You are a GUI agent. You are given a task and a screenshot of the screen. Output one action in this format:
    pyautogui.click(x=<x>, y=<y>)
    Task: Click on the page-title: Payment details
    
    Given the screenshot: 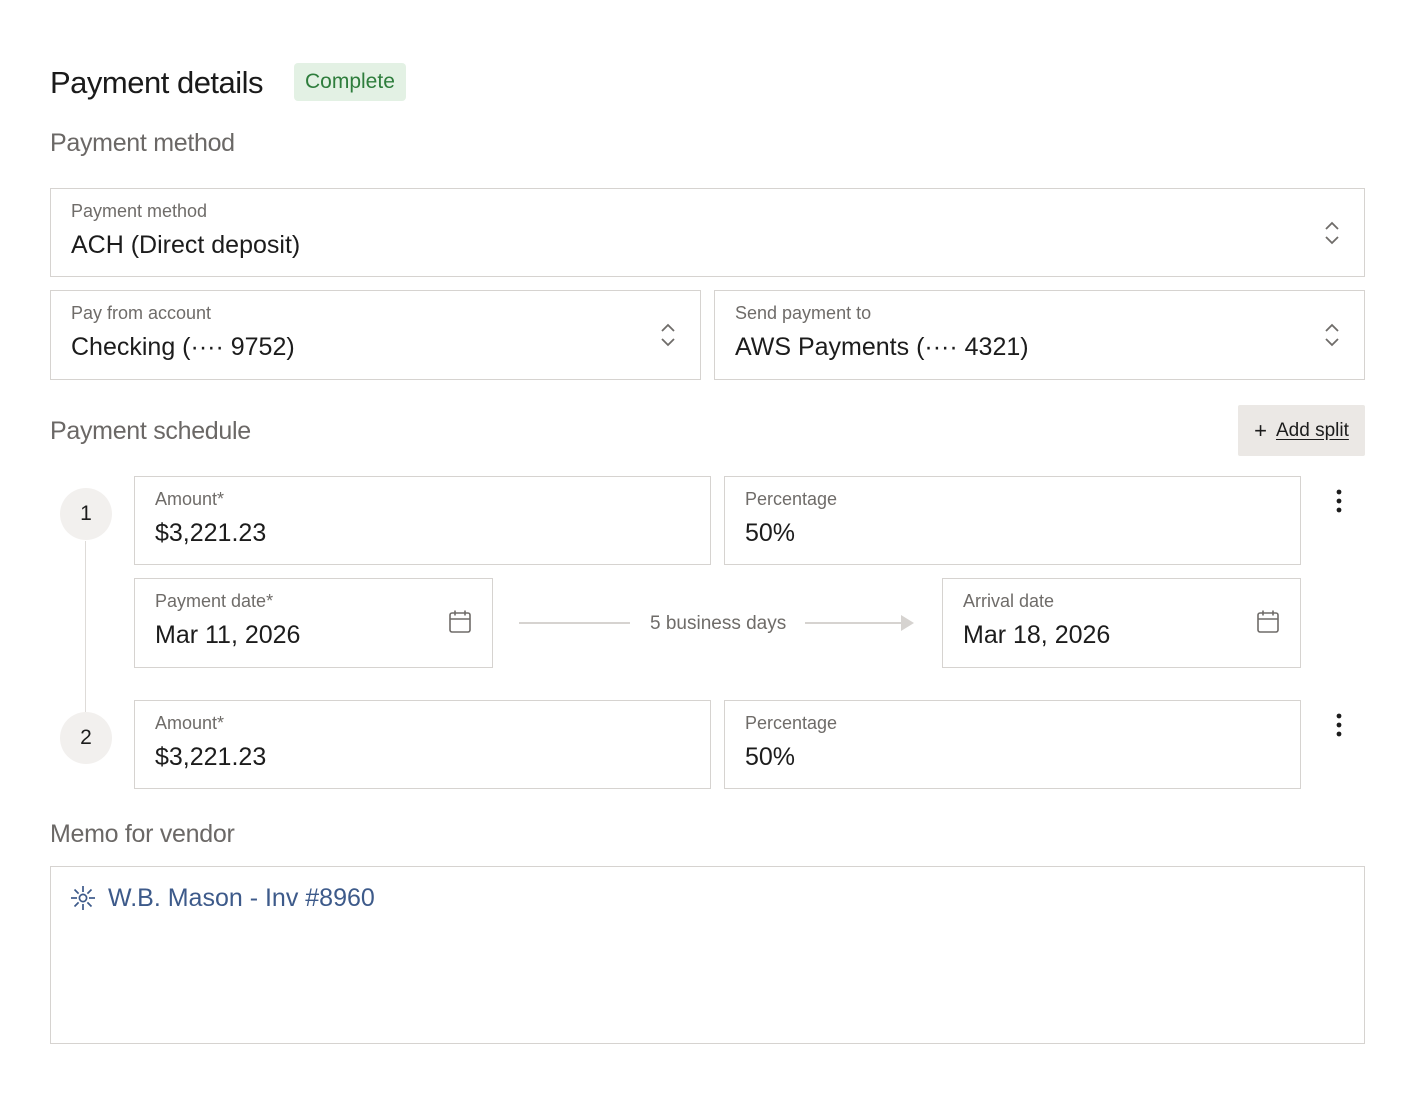 What is the action you would take?
    pyautogui.click(x=157, y=82)
    